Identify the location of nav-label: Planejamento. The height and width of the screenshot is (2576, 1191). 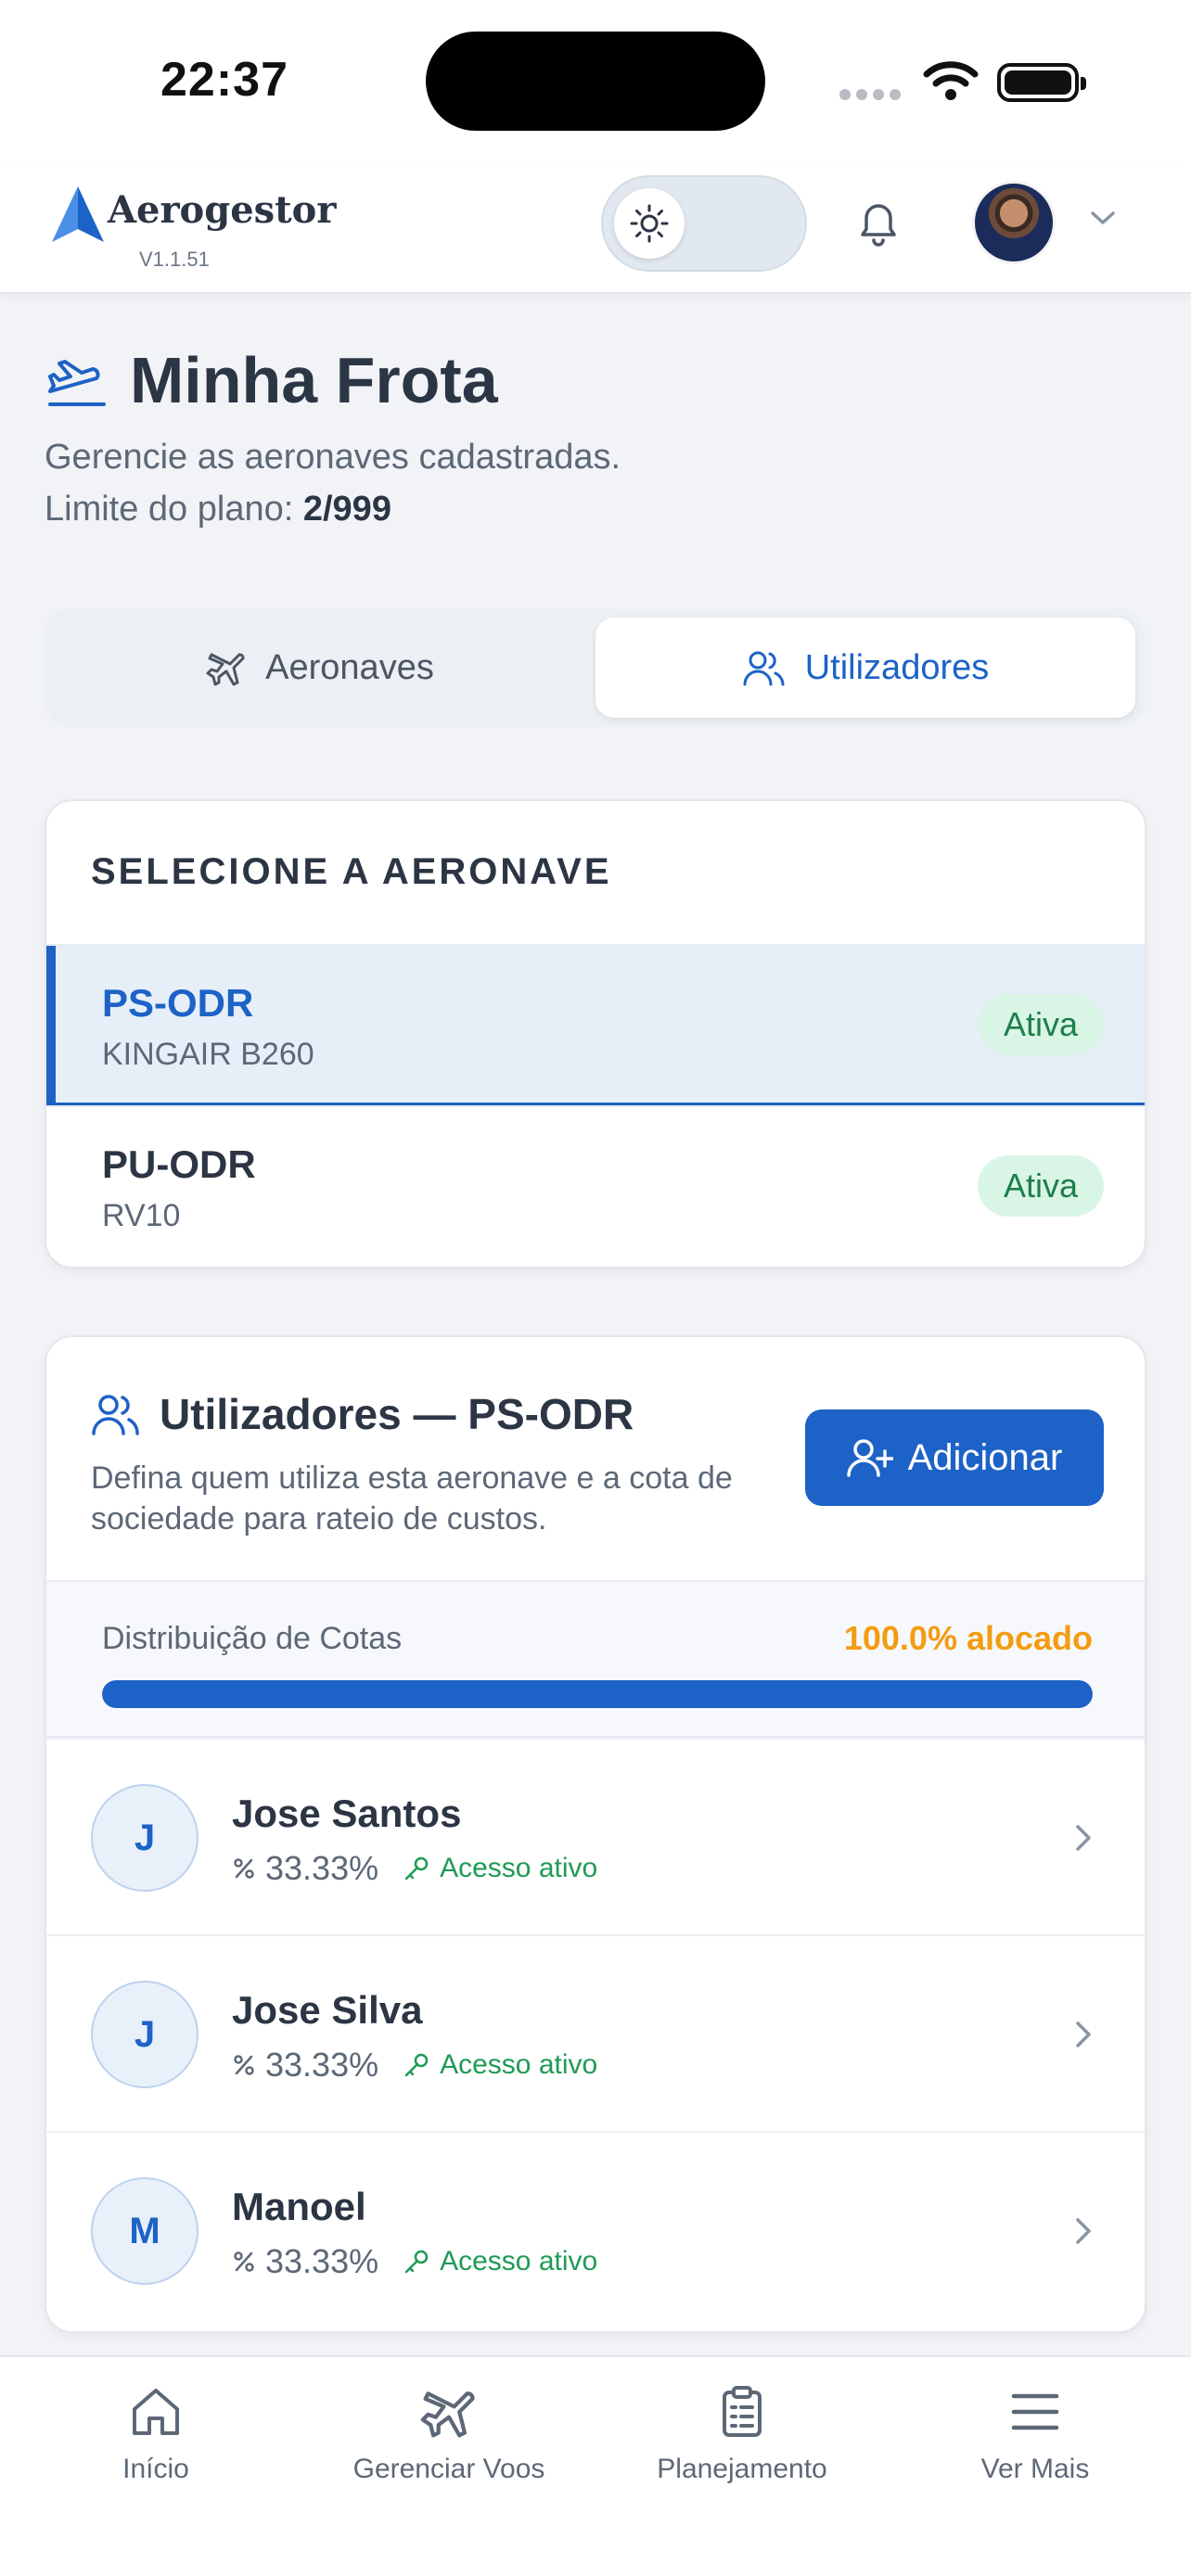
(742, 2469).